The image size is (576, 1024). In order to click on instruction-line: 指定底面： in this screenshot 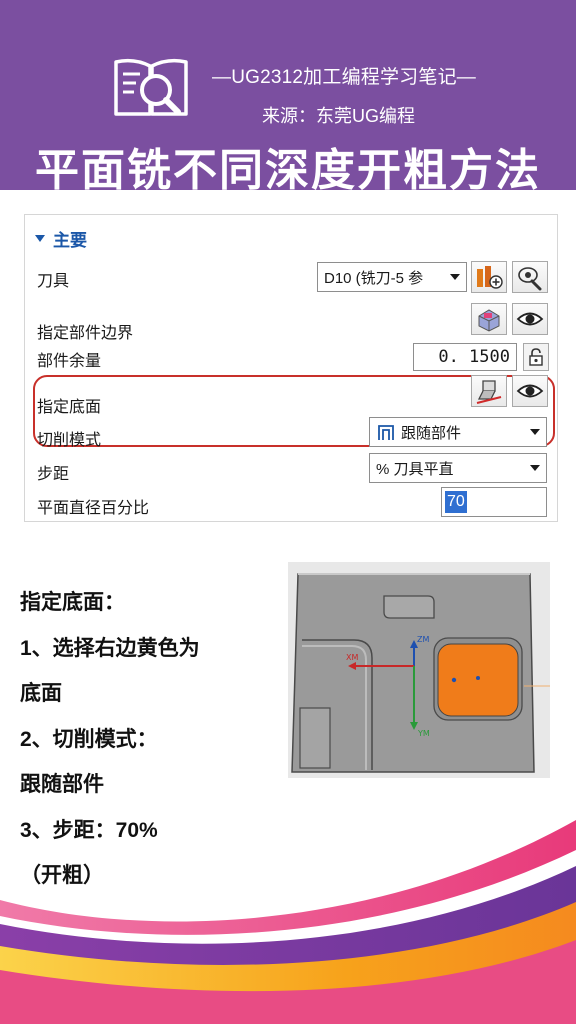, I will do `click(72, 602)`.